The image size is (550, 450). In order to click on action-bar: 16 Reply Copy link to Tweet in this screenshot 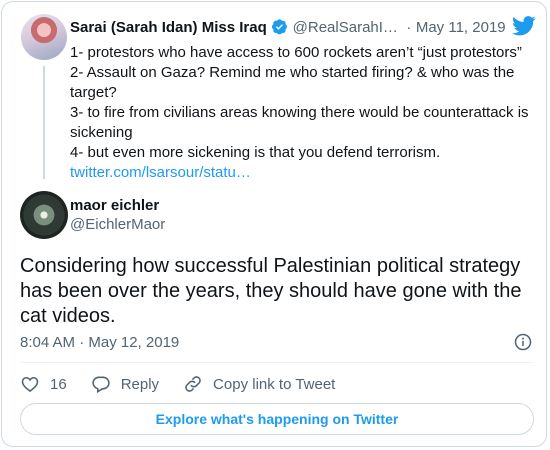, I will do `click(189, 384)`.